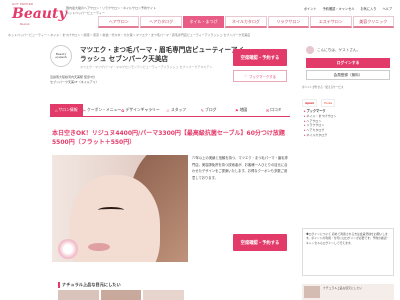 This screenshot has height=300, width=400. I want to click on tab-home: ⌂ サロン情報, so click(66, 110).